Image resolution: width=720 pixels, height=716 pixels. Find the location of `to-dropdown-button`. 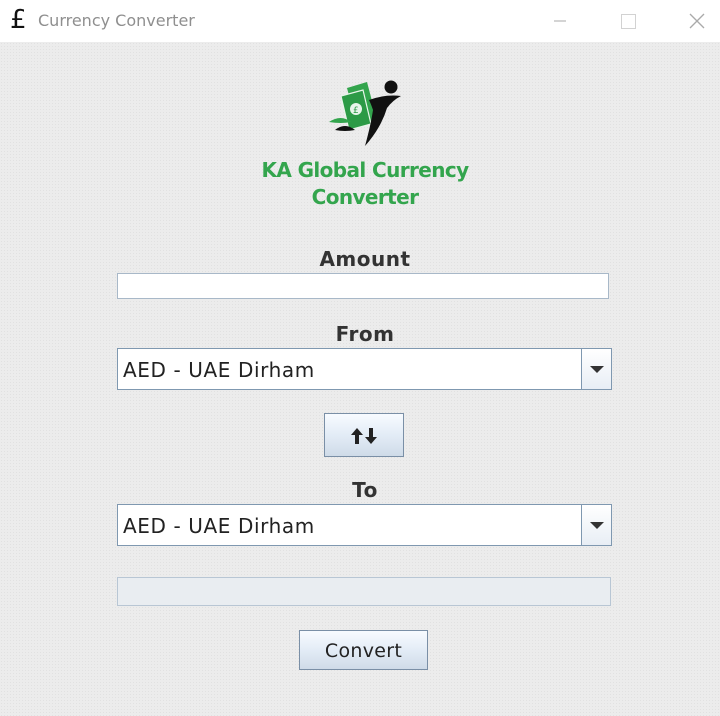

to-dropdown-button is located at coordinates (596, 525).